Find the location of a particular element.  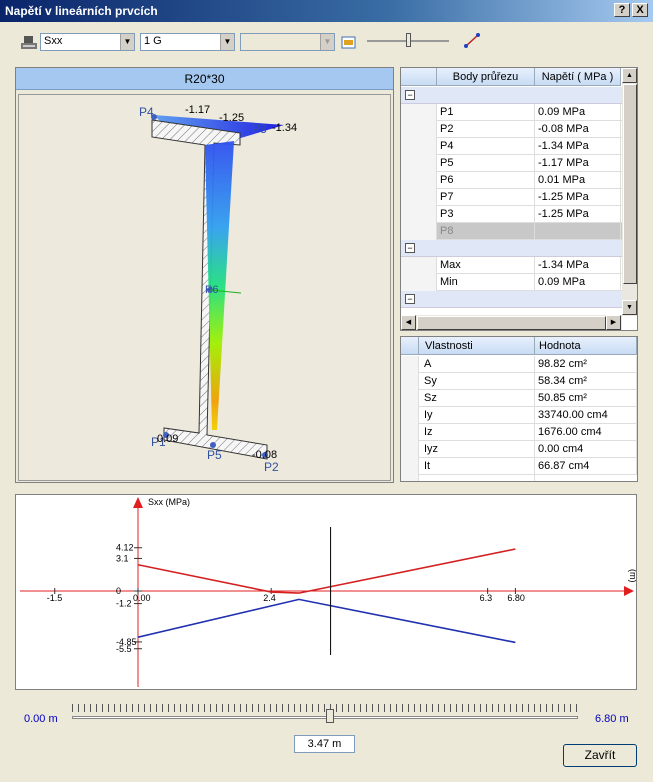

table-row: P1 0.09 MPa is located at coordinates (519, 112).